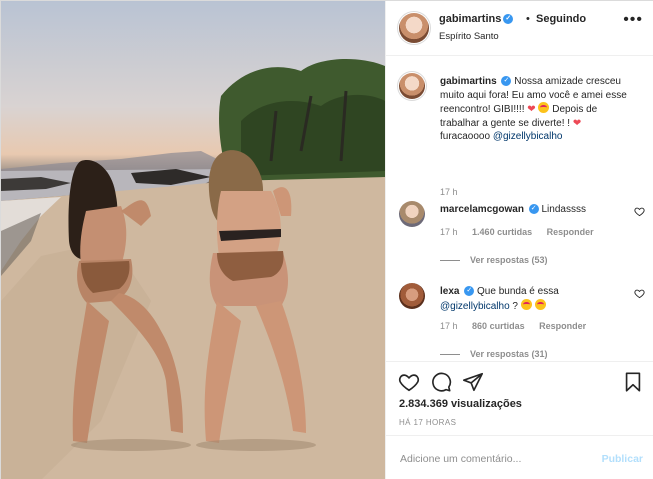 Image resolution: width=653 pixels, height=479 pixels. I want to click on more-options-icon: •••, so click(633, 20).